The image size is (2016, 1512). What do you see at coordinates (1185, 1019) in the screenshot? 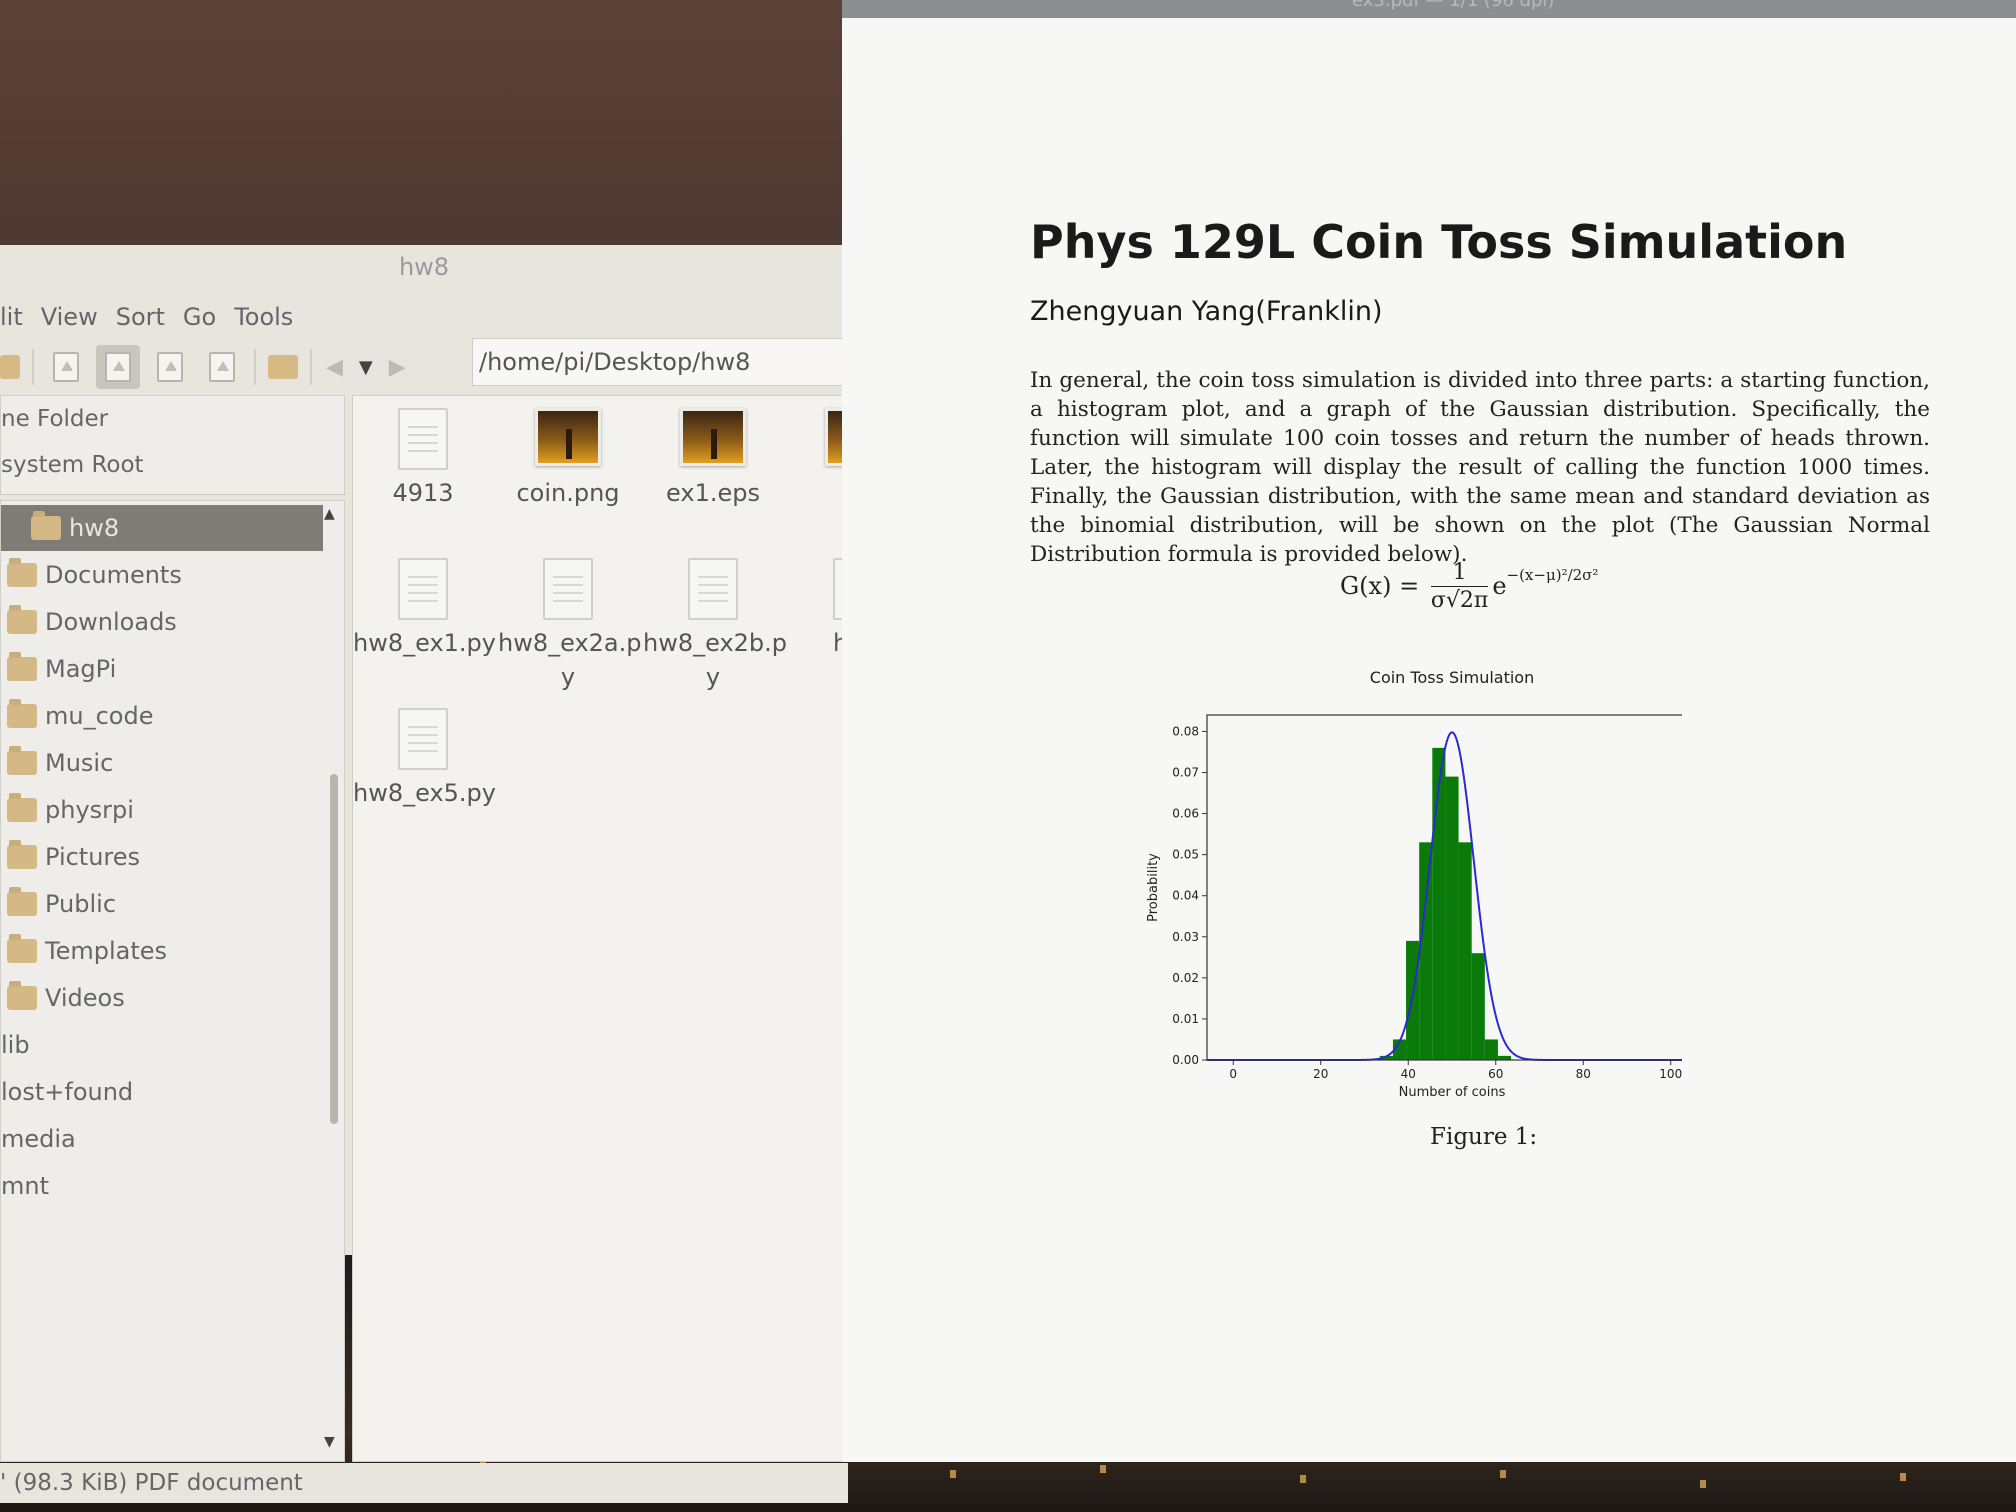
I see `y-tick-label: 0.01` at bounding box center [1185, 1019].